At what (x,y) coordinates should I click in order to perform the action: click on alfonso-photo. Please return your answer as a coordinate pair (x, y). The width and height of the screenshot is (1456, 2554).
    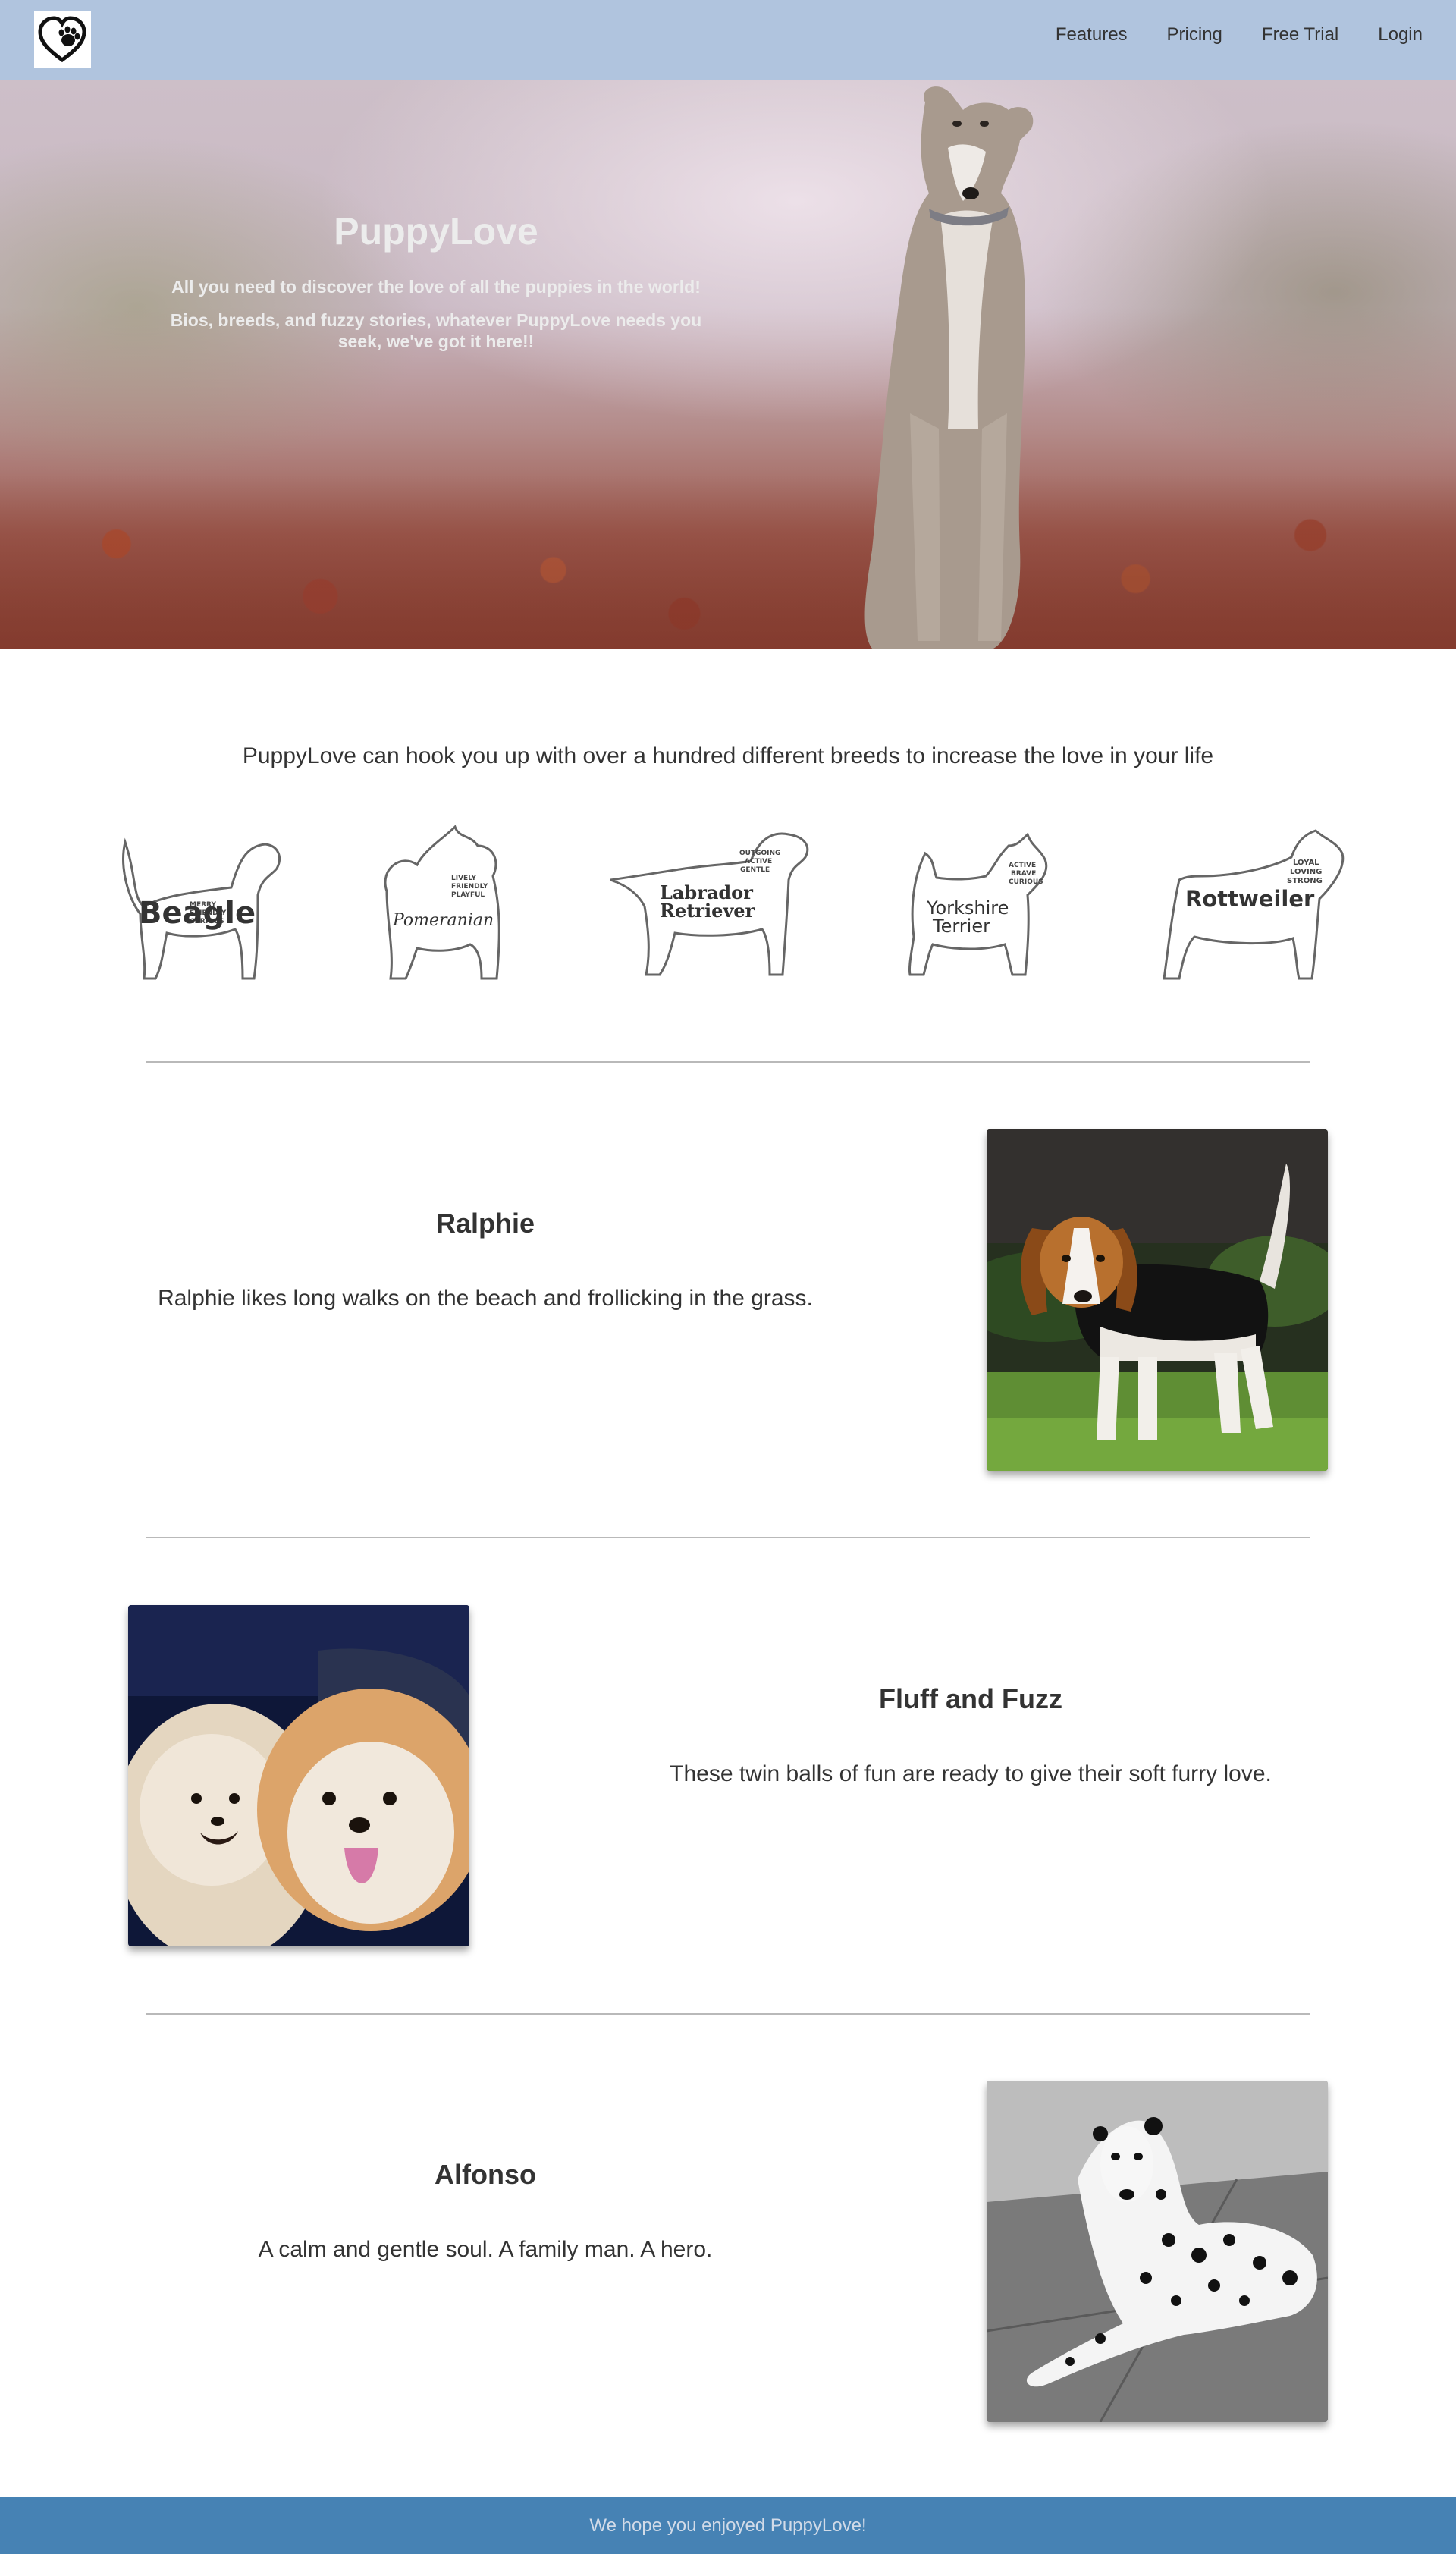
    Looking at the image, I should click on (1157, 2251).